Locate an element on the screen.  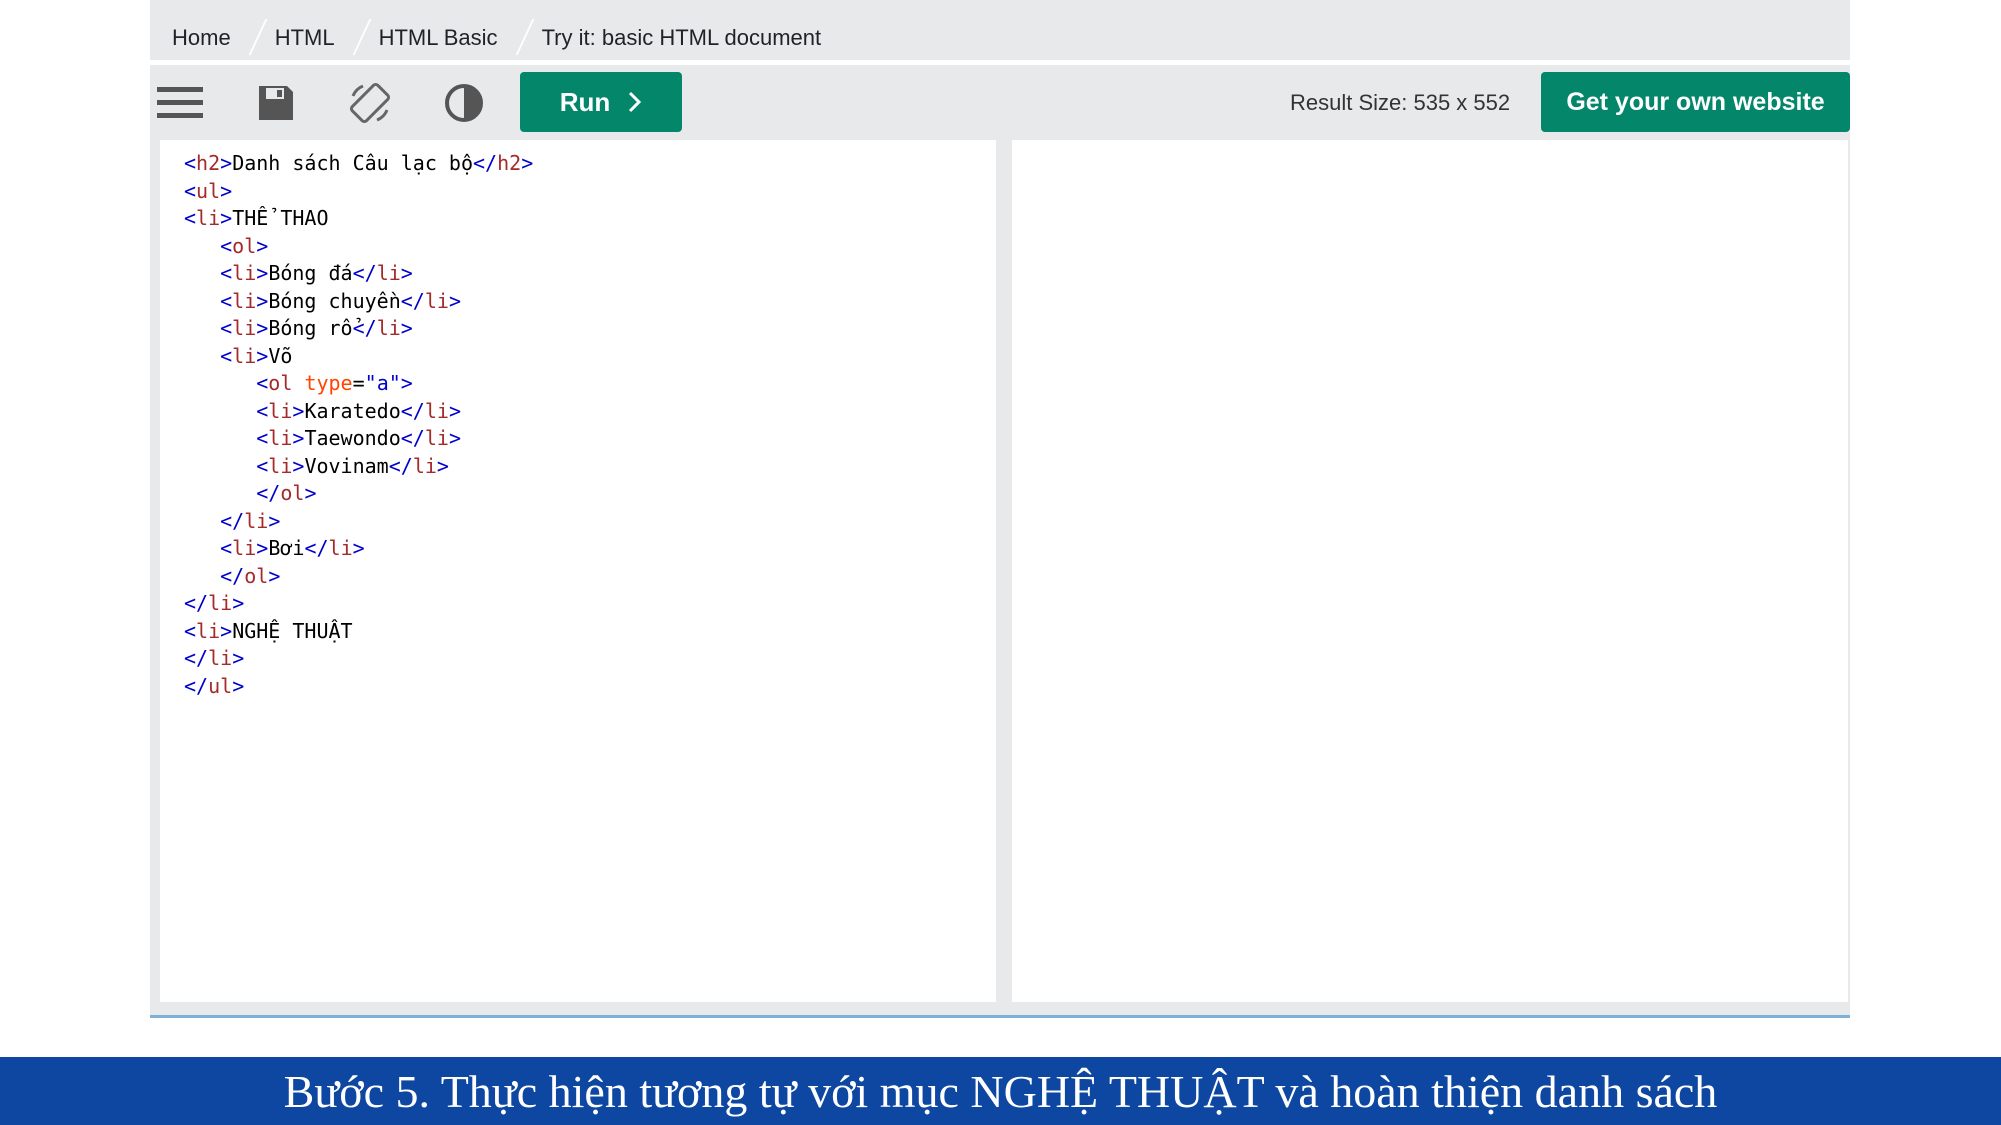
code-line: <li>Bóng đá</li> is located at coordinates (316, 273).